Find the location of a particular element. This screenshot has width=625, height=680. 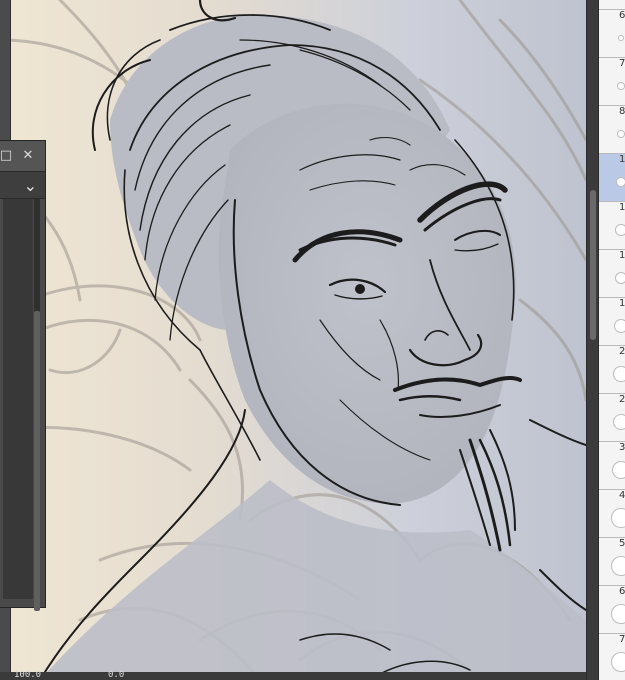

panel-scrollbar-thumb is located at coordinates (37, 461).